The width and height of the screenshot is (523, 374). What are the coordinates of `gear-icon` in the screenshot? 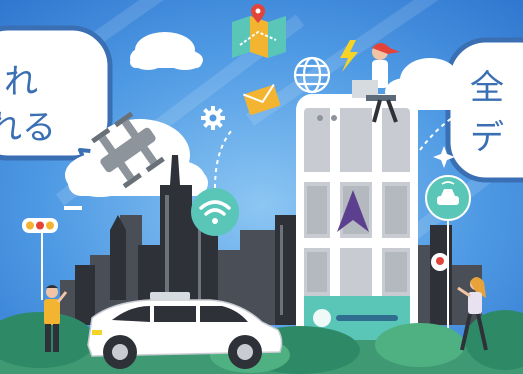 It's located at (213, 118).